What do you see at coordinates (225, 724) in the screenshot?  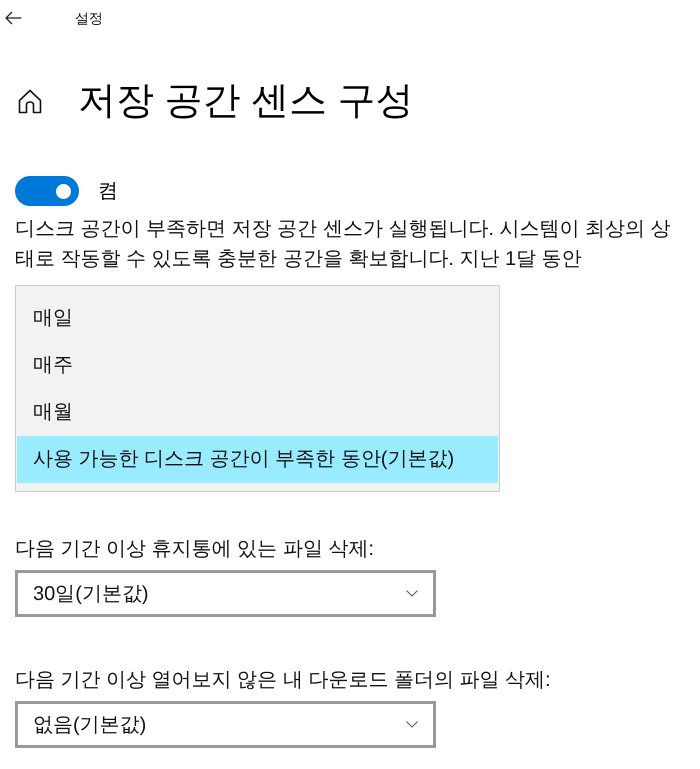 I see `dropdown-field: 없음(기본값)` at bounding box center [225, 724].